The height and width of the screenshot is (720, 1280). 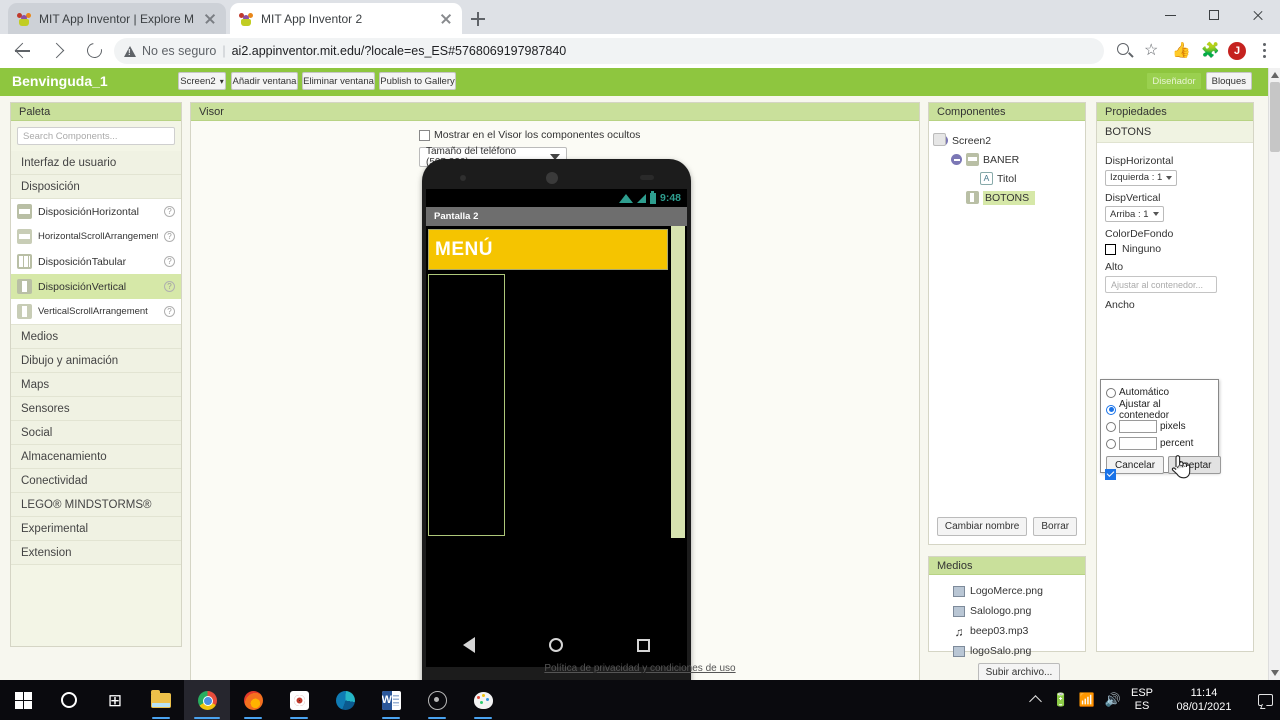 I want to click on screen-selector: Screen2 ▾, so click(x=202, y=81).